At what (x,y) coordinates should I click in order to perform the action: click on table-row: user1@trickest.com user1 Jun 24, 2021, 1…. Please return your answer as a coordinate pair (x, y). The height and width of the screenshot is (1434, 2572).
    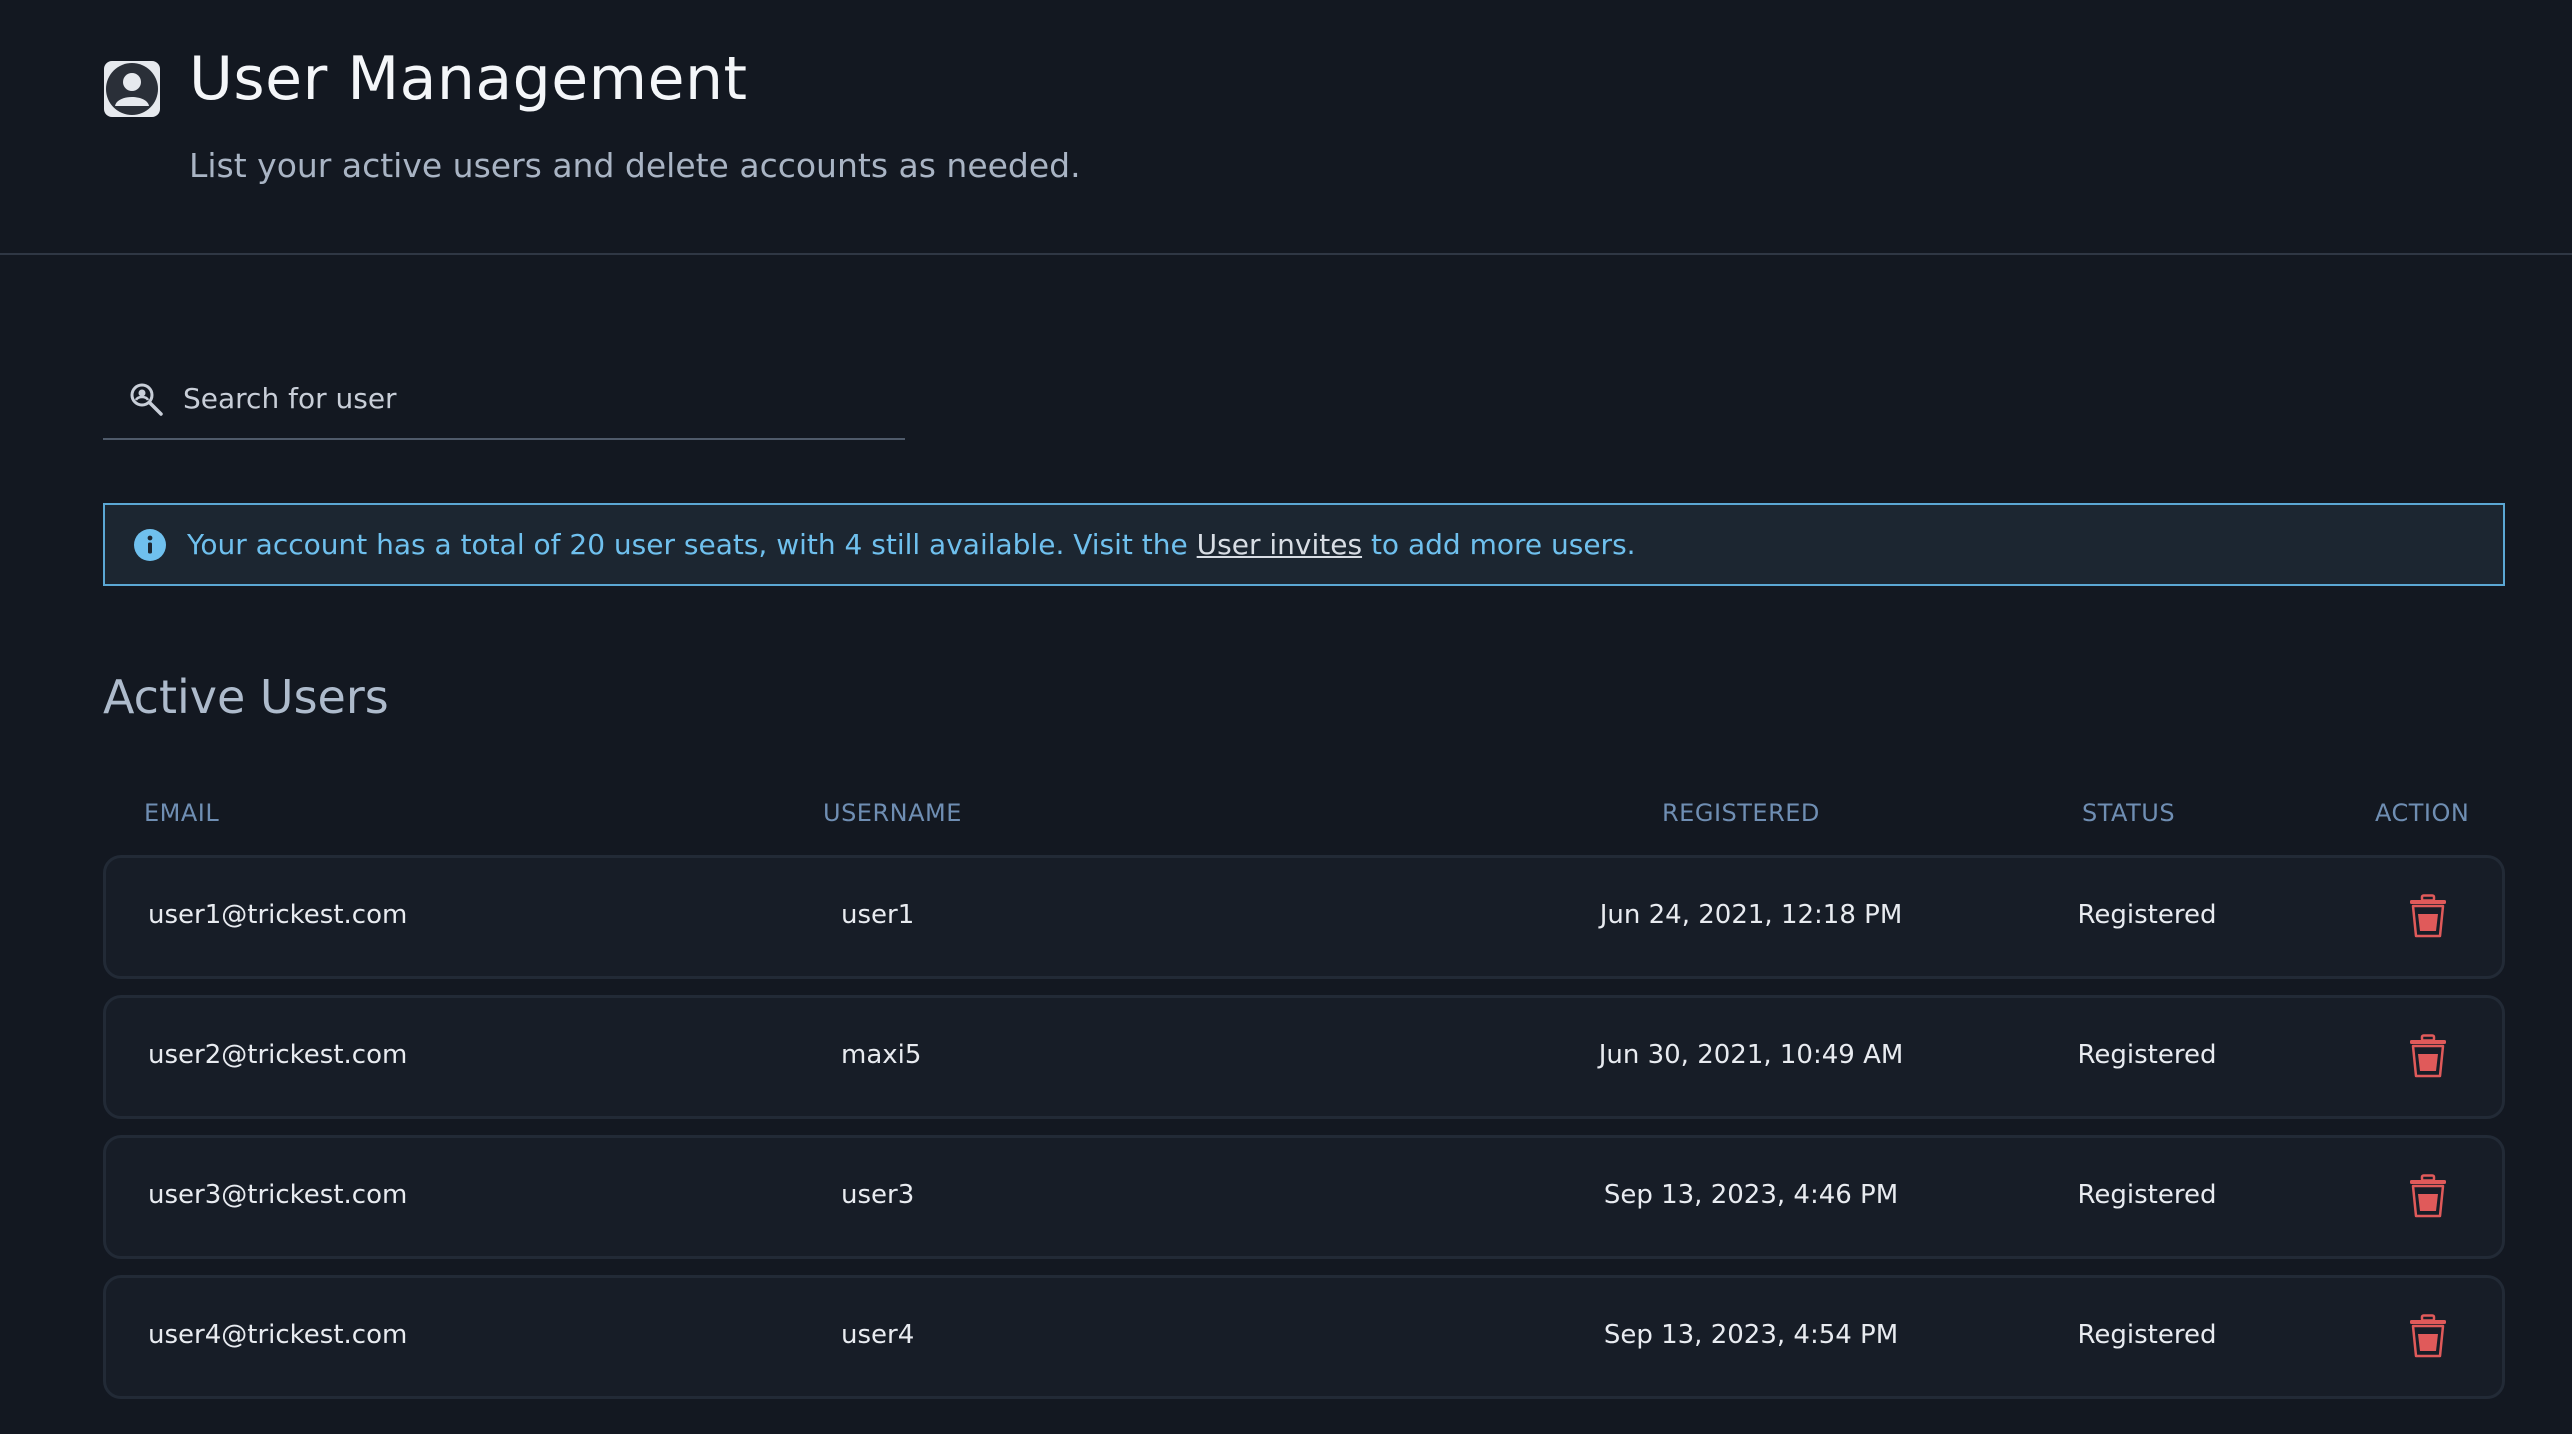
    Looking at the image, I should click on (1304, 917).